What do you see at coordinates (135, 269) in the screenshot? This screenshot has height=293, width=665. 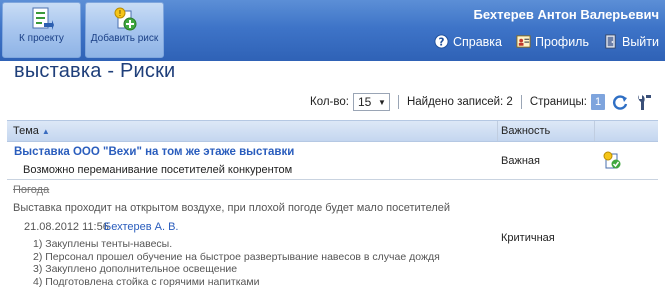 I see `risk-action-item: 3) Закуплено дополнительное освещение` at bounding box center [135, 269].